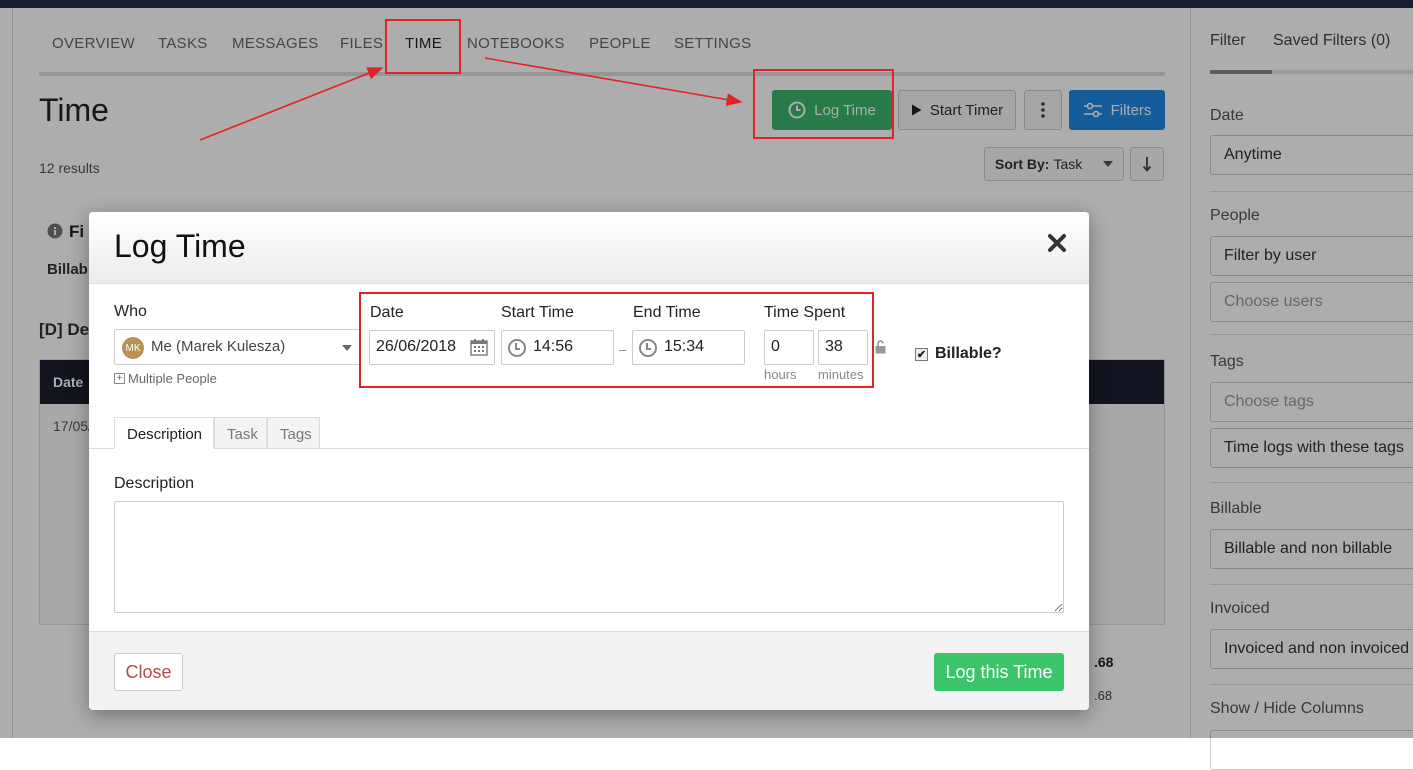 The height and width of the screenshot is (770, 1413). What do you see at coordinates (999, 672) in the screenshot?
I see `log-this-time-button: Log this Time` at bounding box center [999, 672].